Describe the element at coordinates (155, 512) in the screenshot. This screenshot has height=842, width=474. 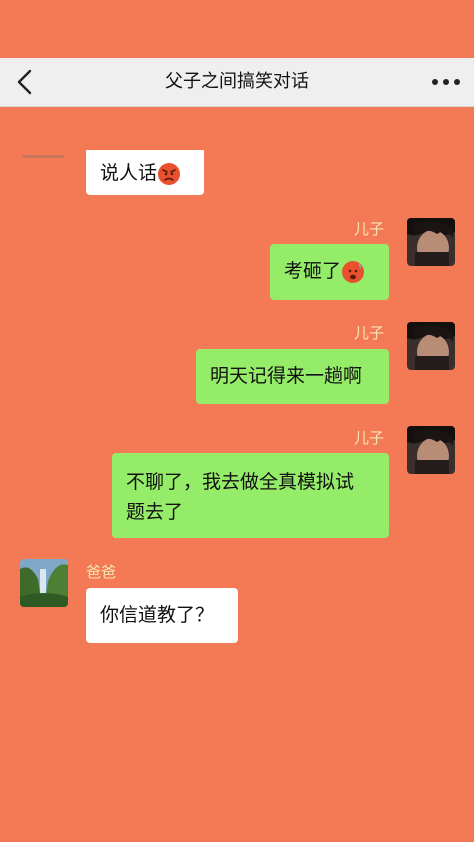
I see `message-text-line: 题去了` at that location.